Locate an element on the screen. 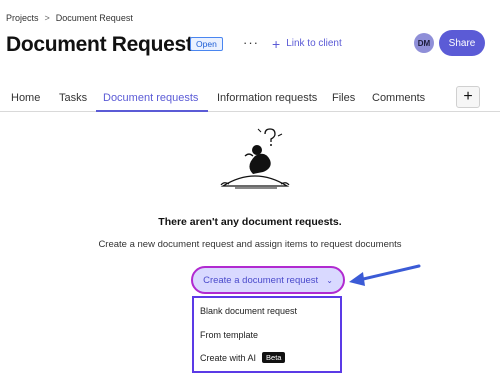 The height and width of the screenshot is (379, 500). share-button: Share is located at coordinates (462, 43).